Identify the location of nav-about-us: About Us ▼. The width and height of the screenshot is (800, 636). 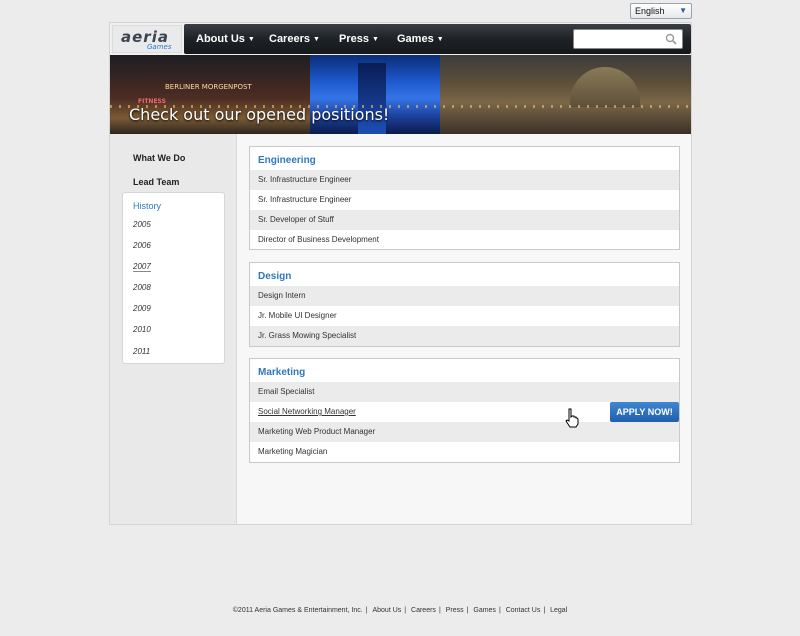
(225, 39).